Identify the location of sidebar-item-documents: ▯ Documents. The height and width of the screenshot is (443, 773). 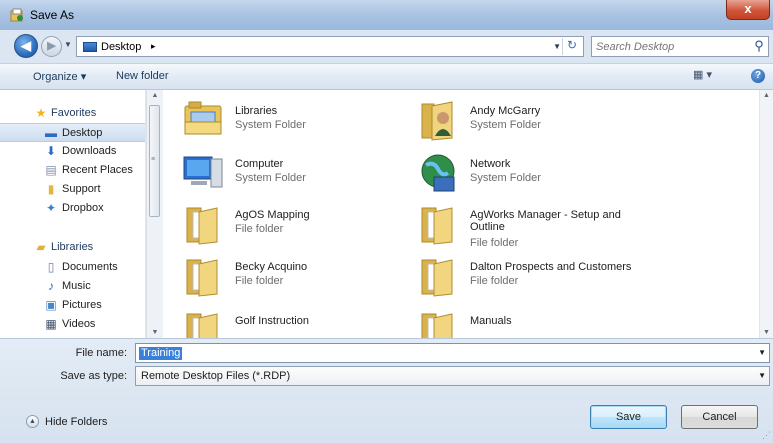
(72, 267).